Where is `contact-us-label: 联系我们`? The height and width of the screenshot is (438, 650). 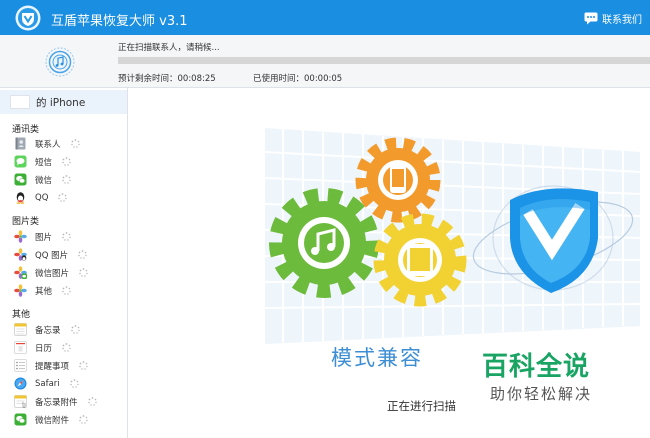 contact-us-label: 联系我们 is located at coordinates (622, 20).